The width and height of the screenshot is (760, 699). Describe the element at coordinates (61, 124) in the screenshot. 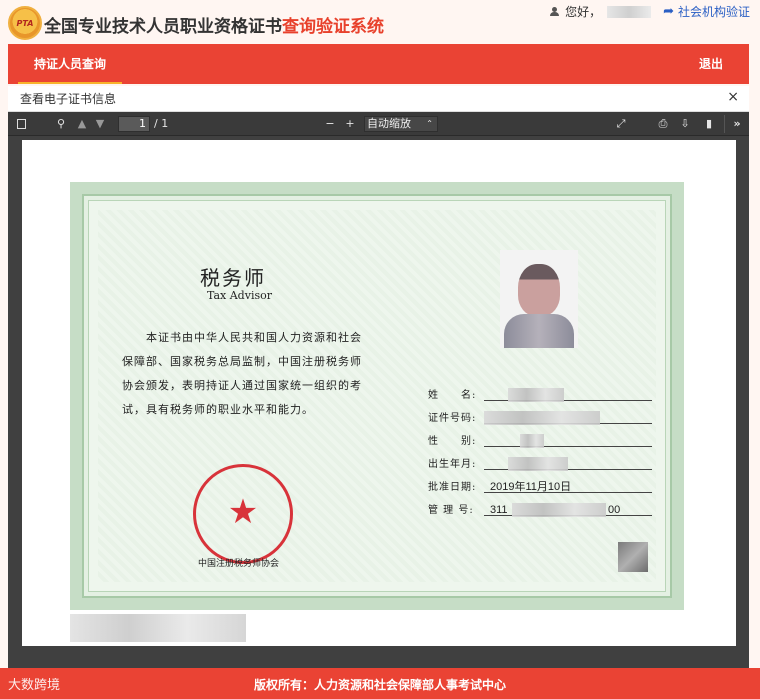

I see `search-icon: ⚲` at that location.